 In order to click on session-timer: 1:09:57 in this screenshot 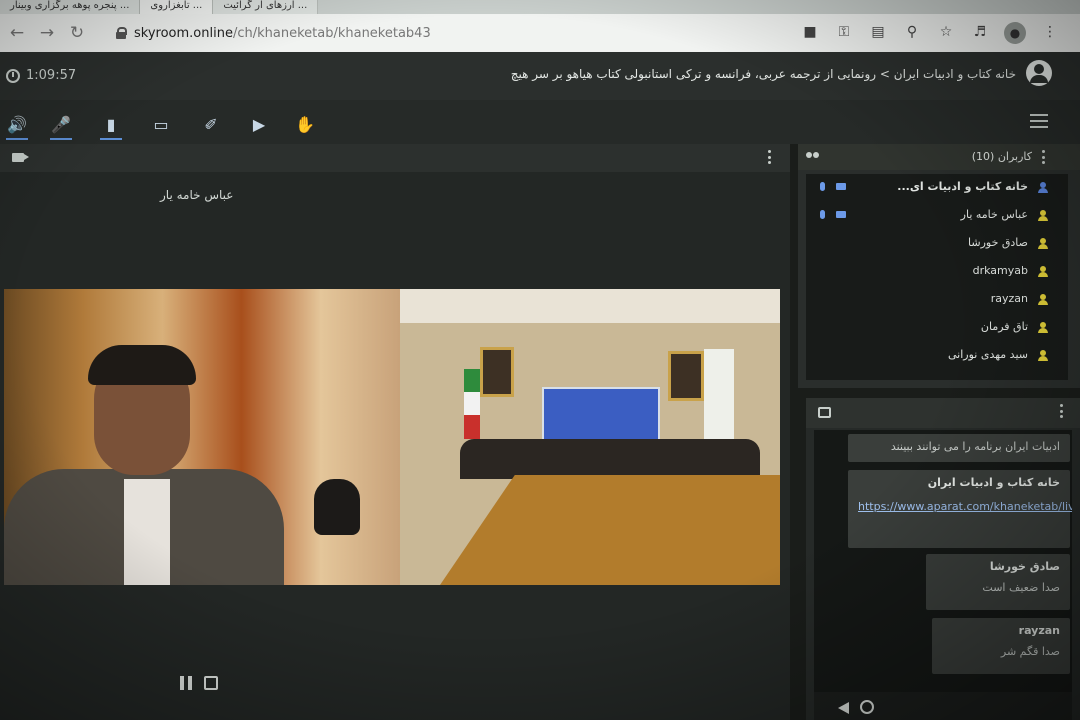, I will do `click(41, 75)`.